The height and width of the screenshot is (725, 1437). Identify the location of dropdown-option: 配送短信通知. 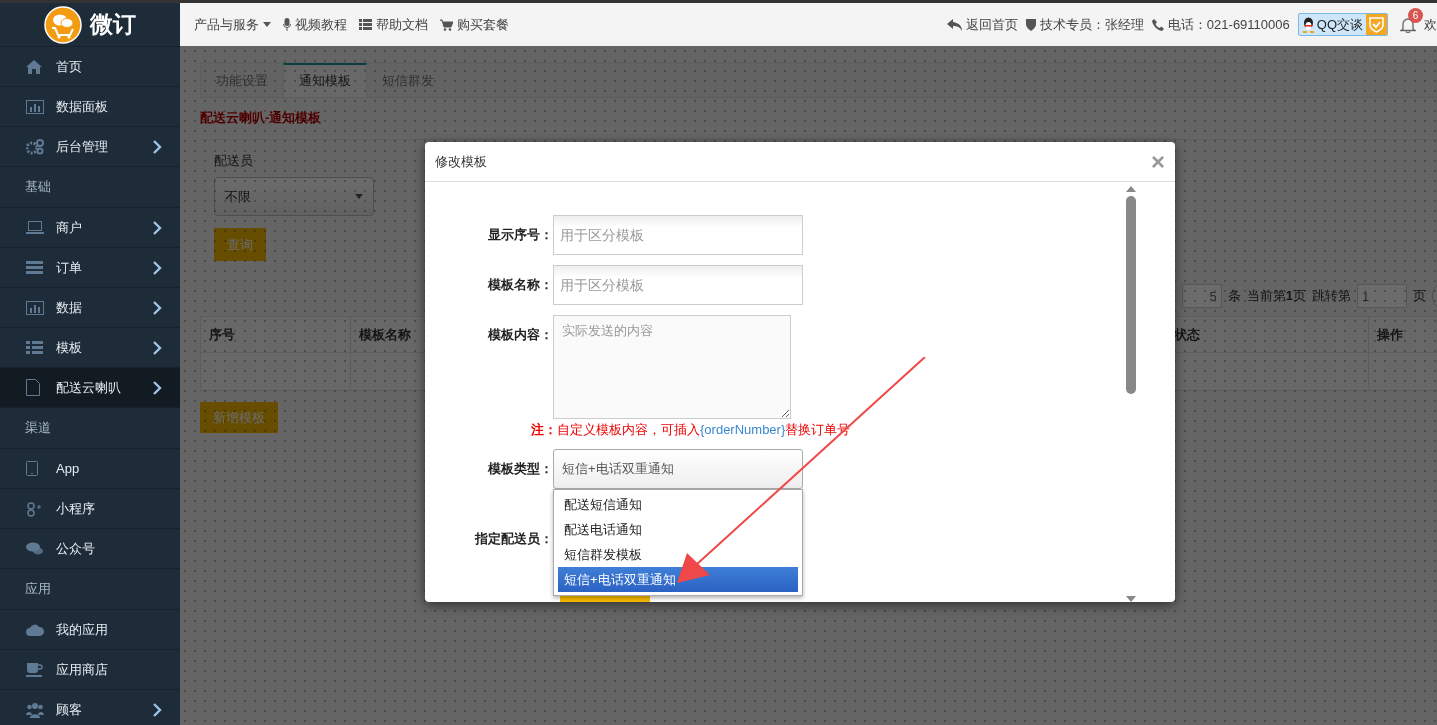
(678, 504).